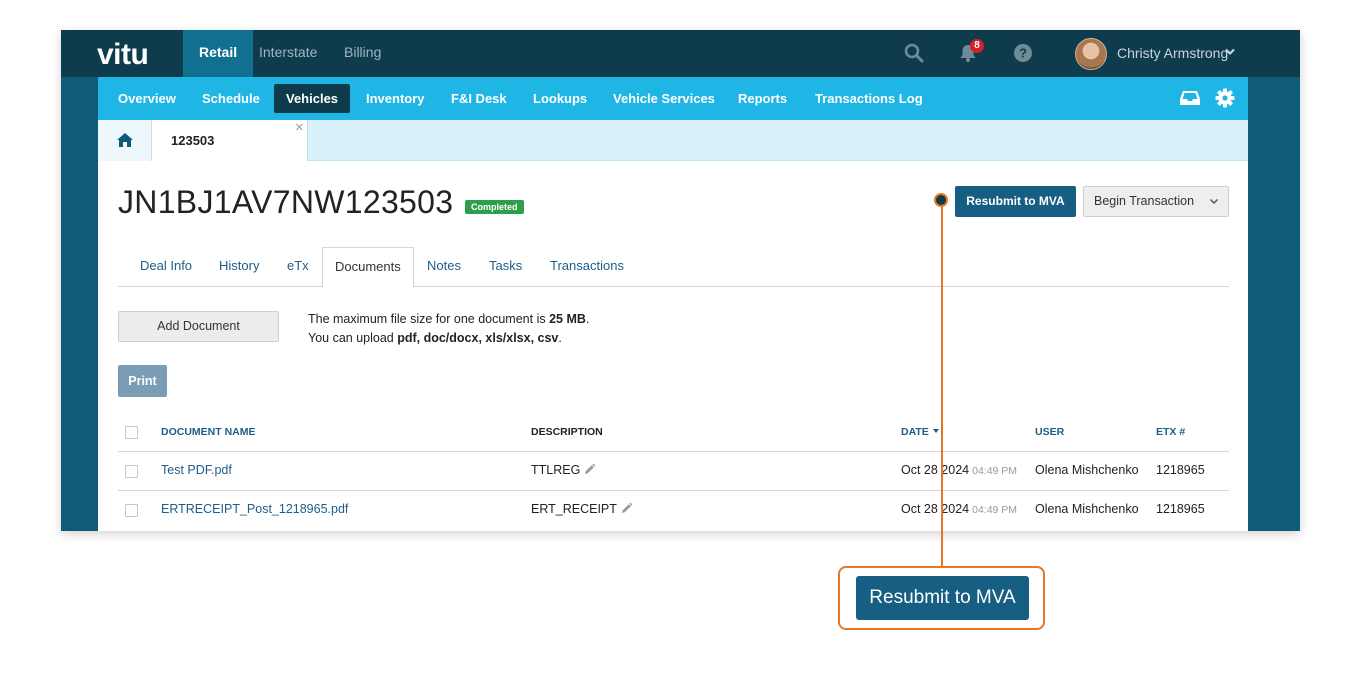  Describe the element at coordinates (914, 53) in the screenshot. I see `search-icon` at that location.